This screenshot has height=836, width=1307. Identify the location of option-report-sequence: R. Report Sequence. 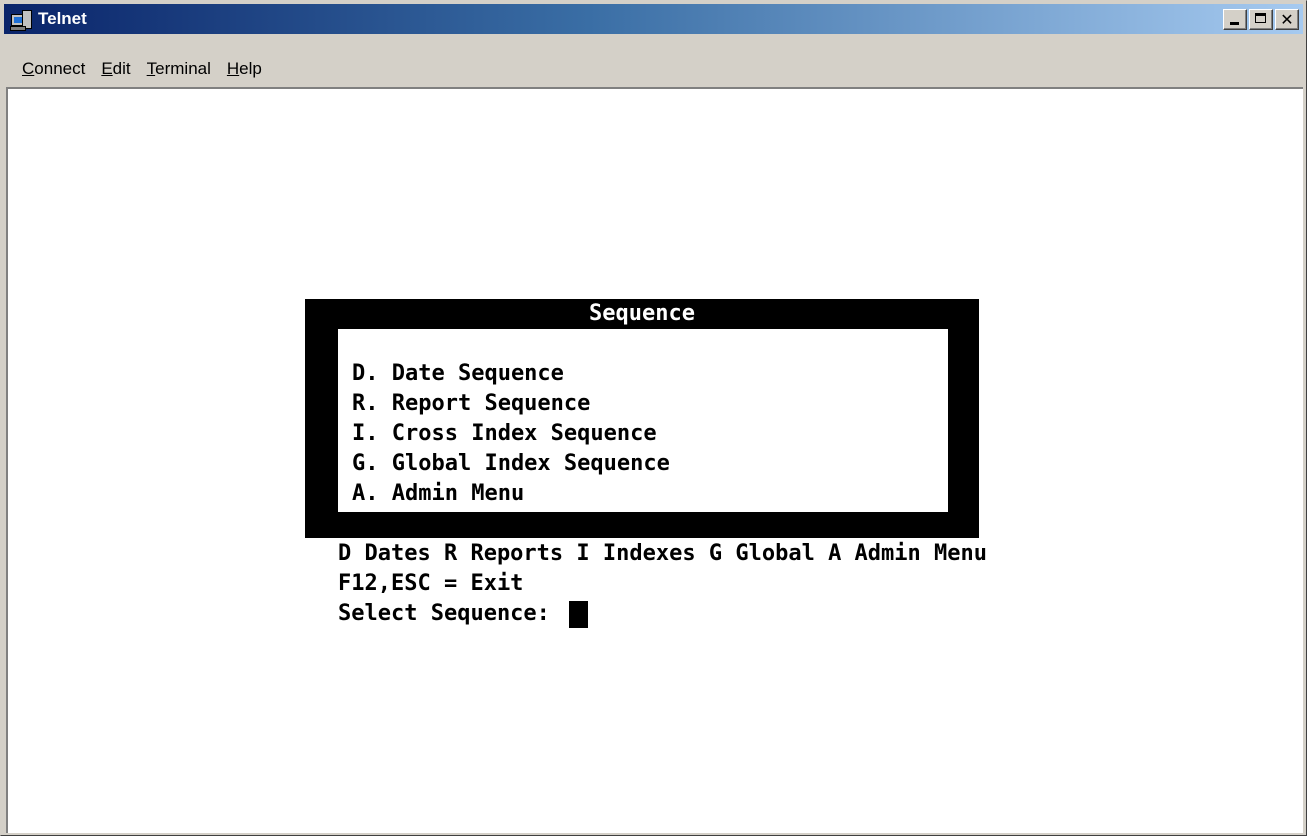
(471, 404).